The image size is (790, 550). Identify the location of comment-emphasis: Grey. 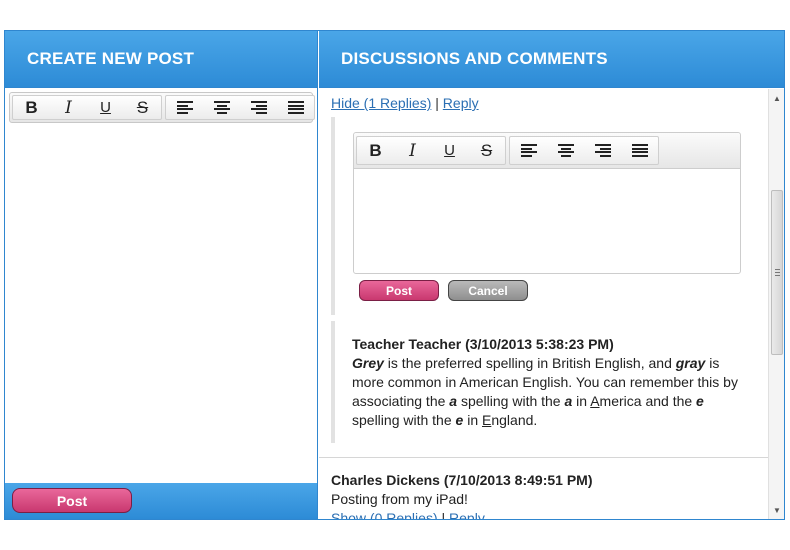
(368, 363).